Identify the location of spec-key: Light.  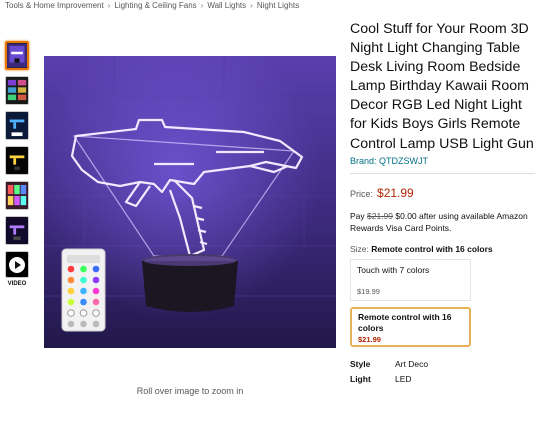
(360, 378).